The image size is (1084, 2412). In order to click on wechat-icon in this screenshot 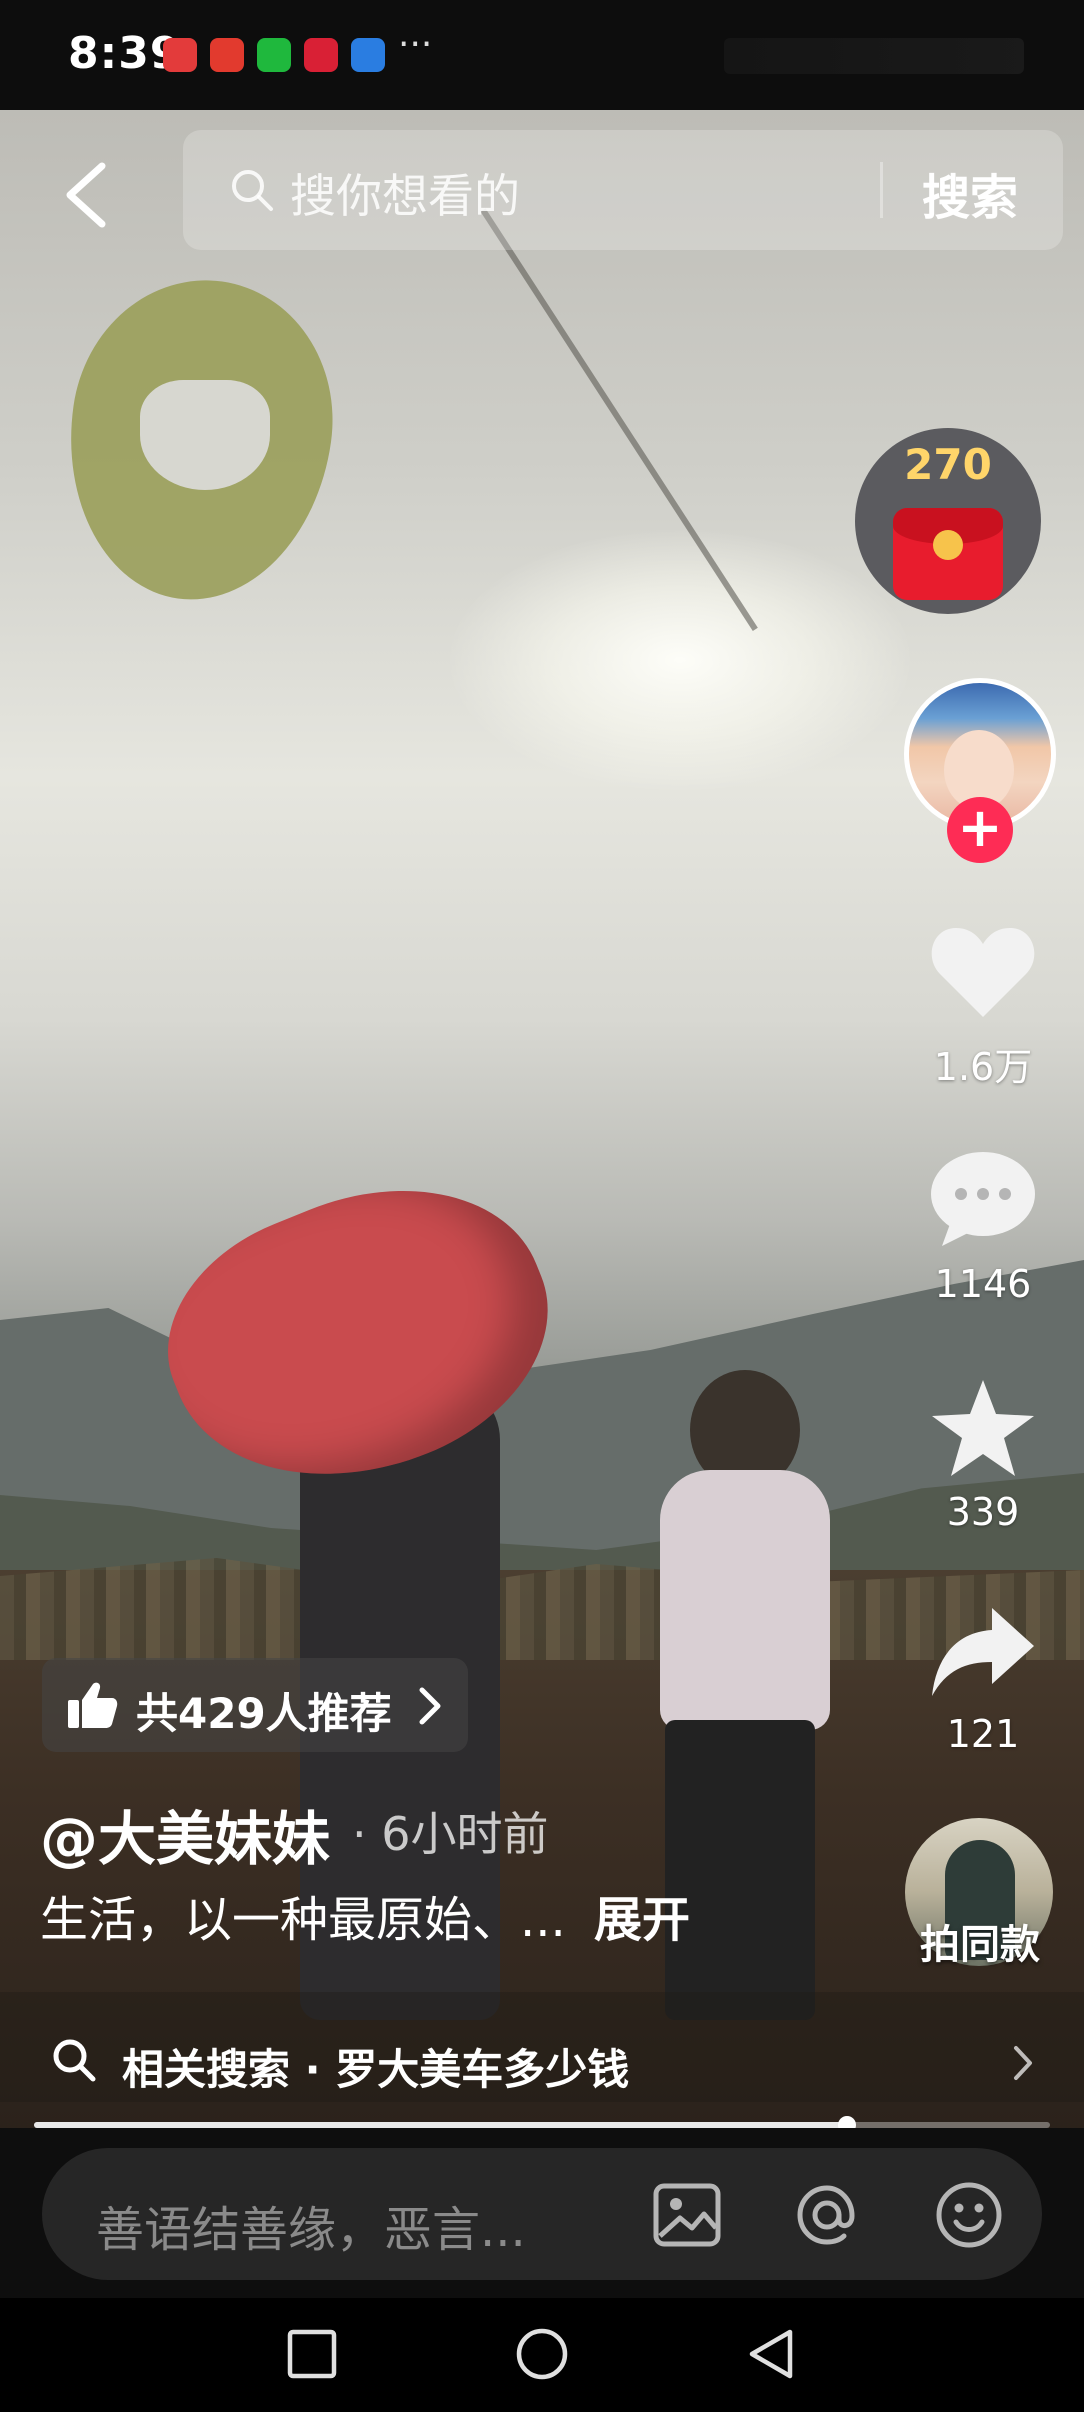, I will do `click(274, 55)`.